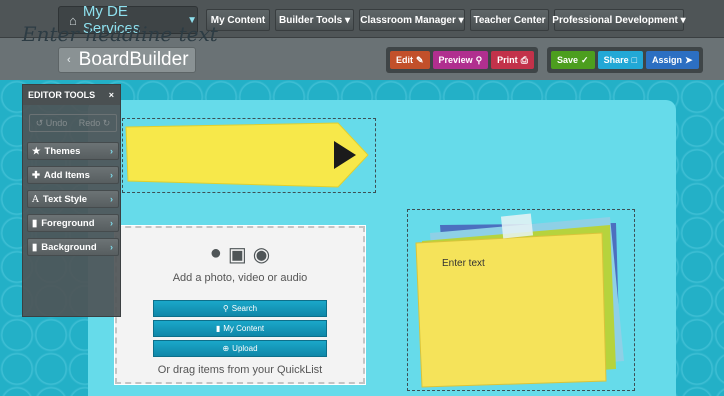 This screenshot has width=724, height=396. Describe the element at coordinates (634, 60) in the screenshot. I see `share-icon: □` at that location.